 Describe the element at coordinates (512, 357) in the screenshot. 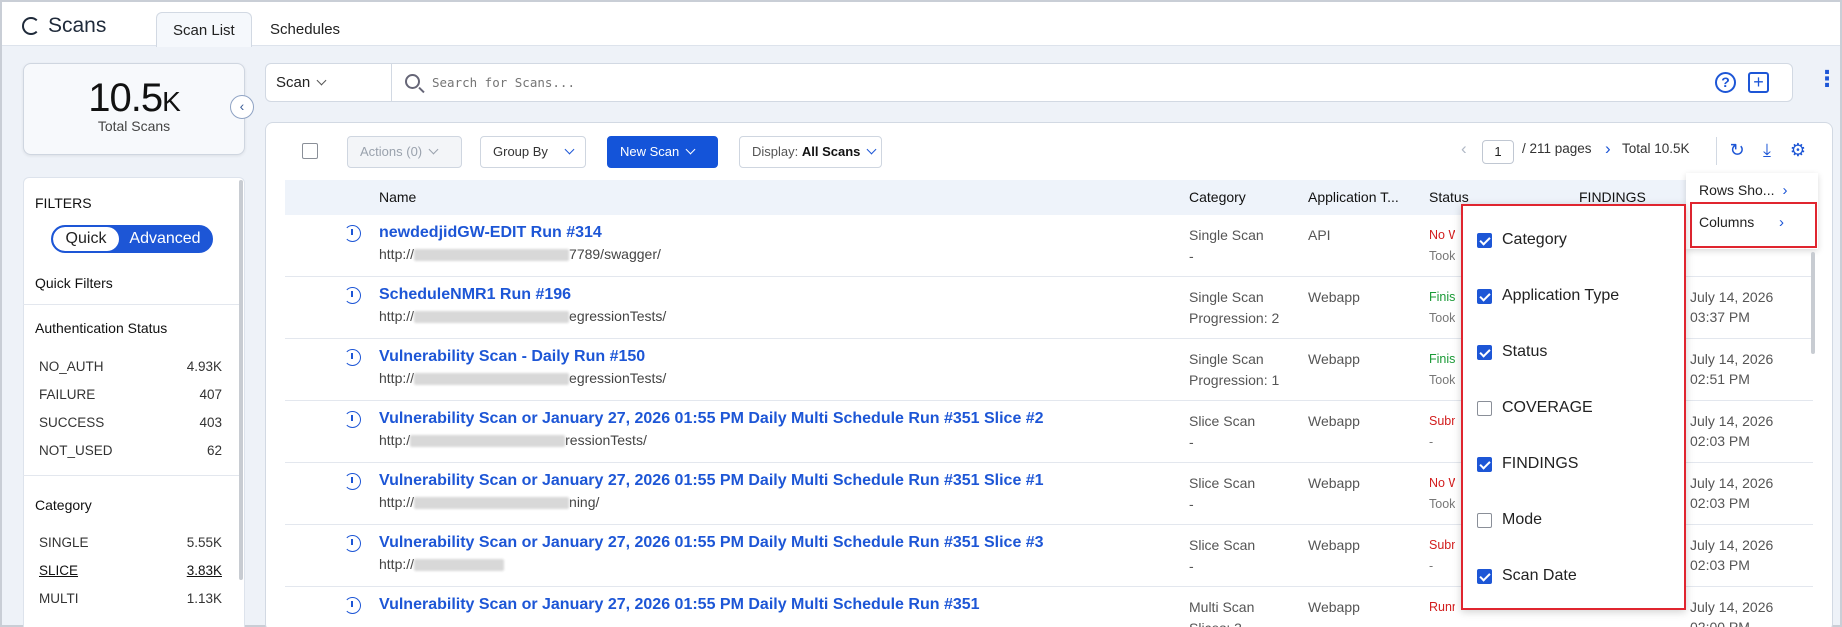

I see `scan-name-link: Vulnerability Scan - Daily Run #150` at that location.